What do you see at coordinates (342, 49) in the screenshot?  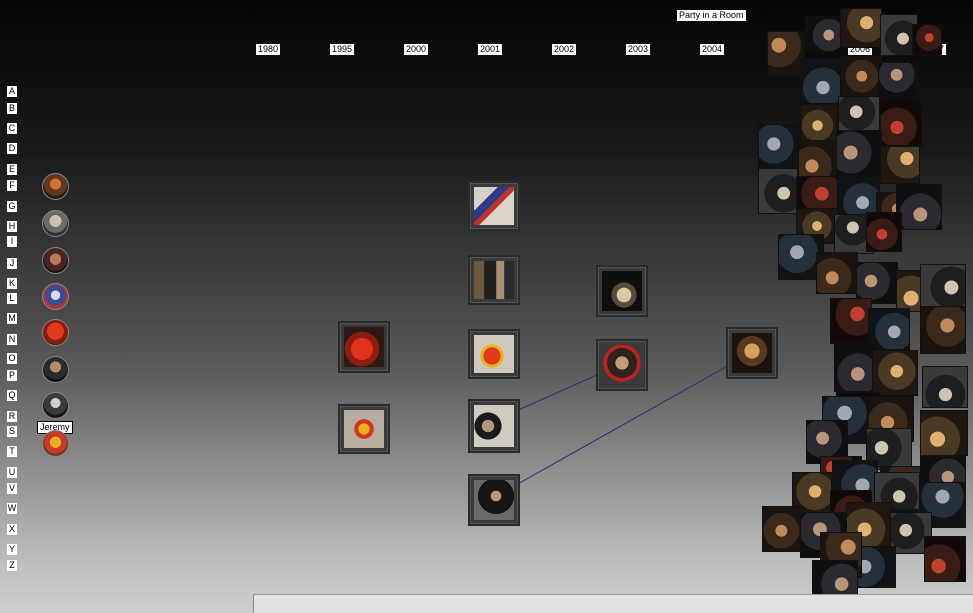 I see `year-label-1995: 1995` at bounding box center [342, 49].